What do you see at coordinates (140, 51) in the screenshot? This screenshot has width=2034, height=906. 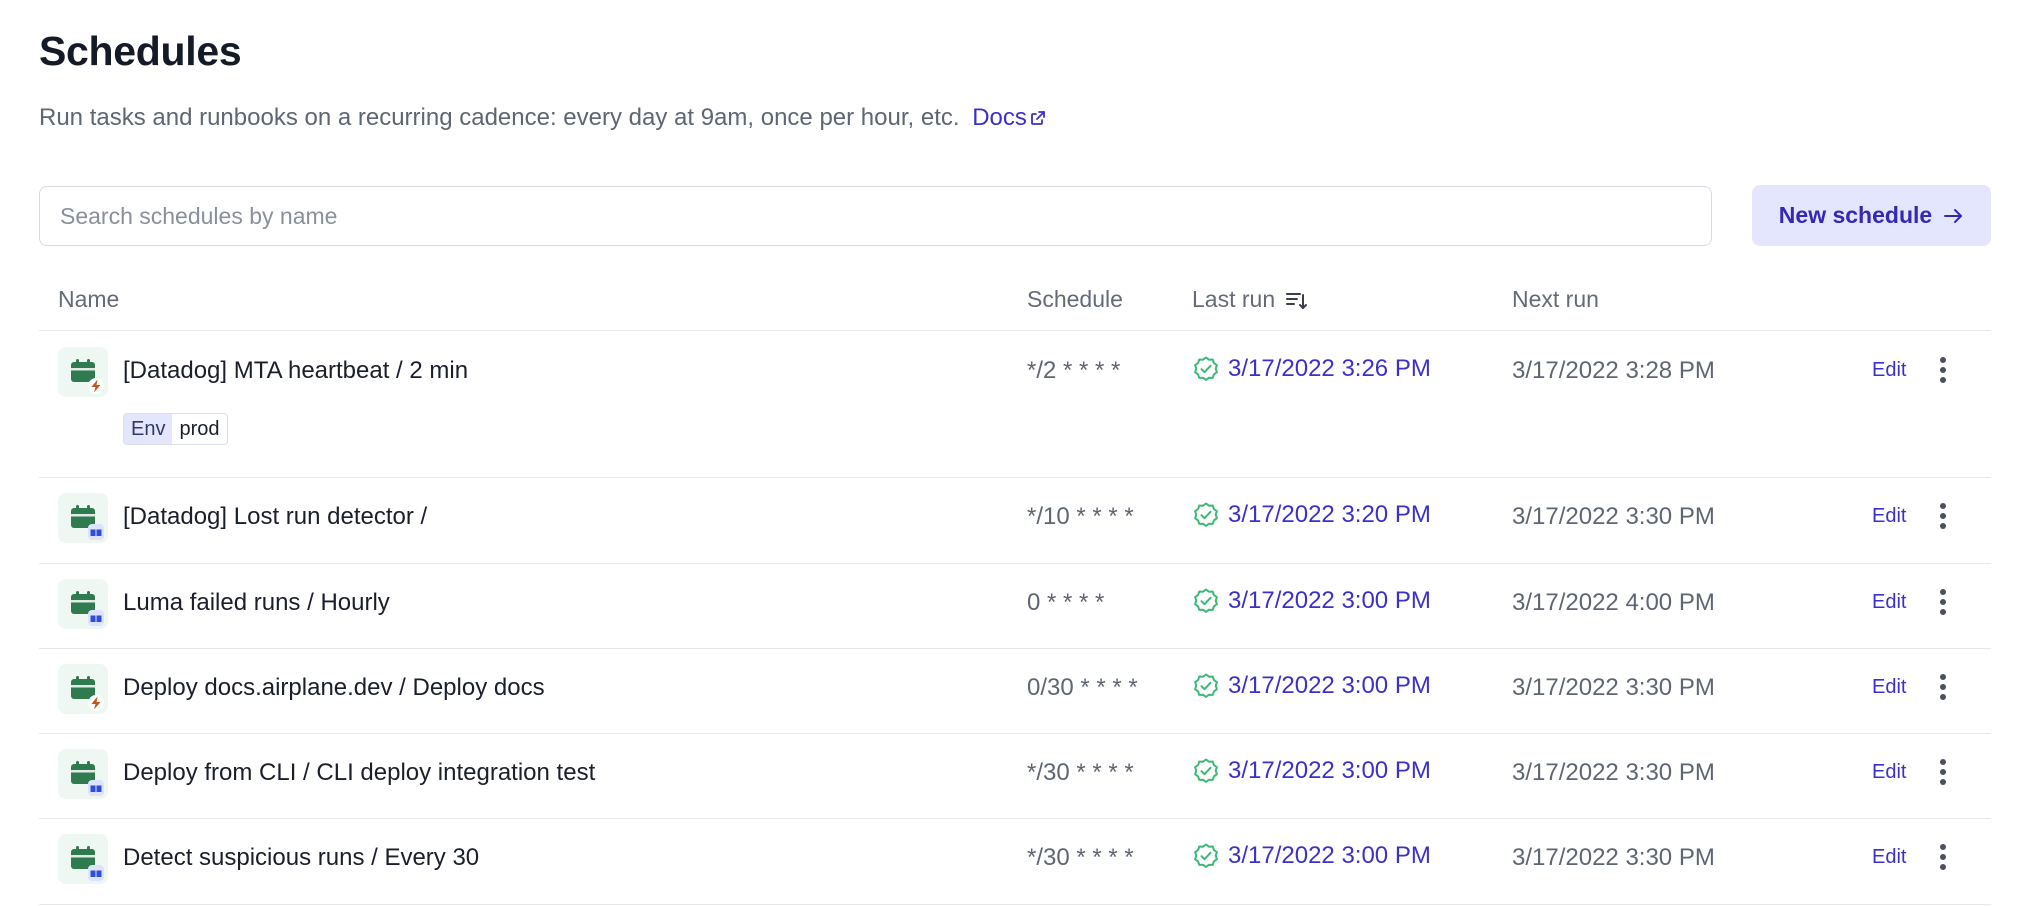 I see `page-title: Schedules` at bounding box center [140, 51].